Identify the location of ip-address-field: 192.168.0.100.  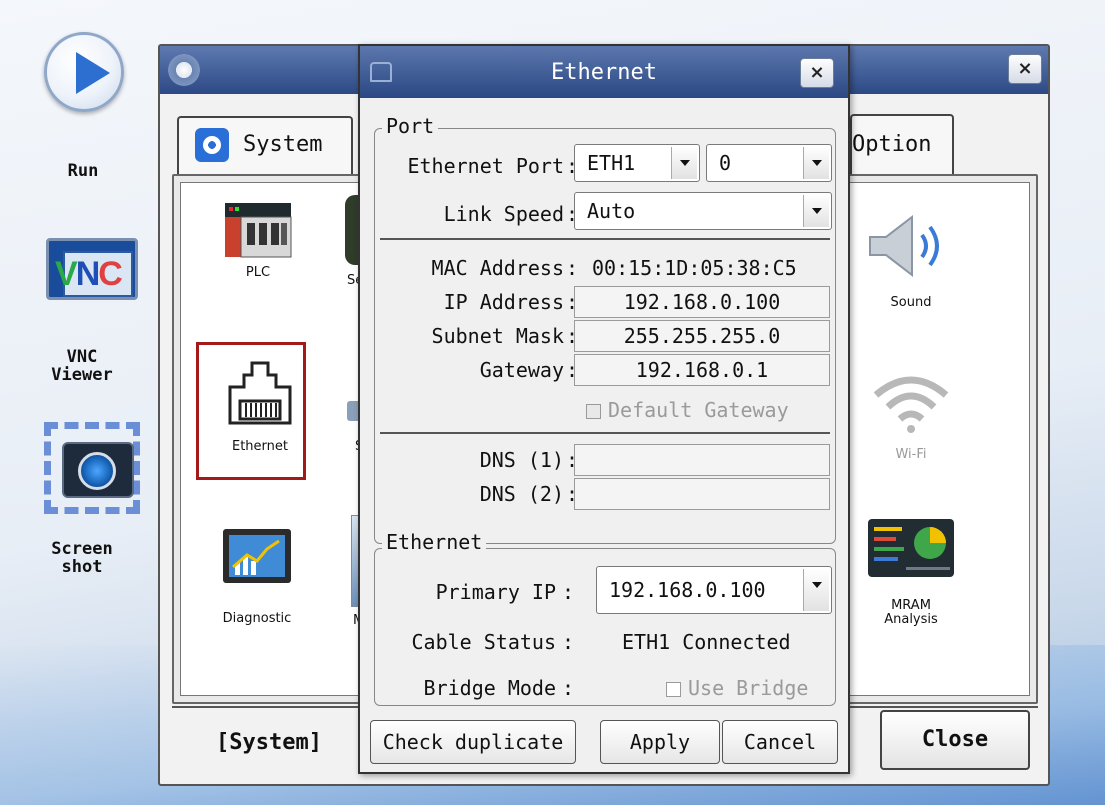
(702, 302).